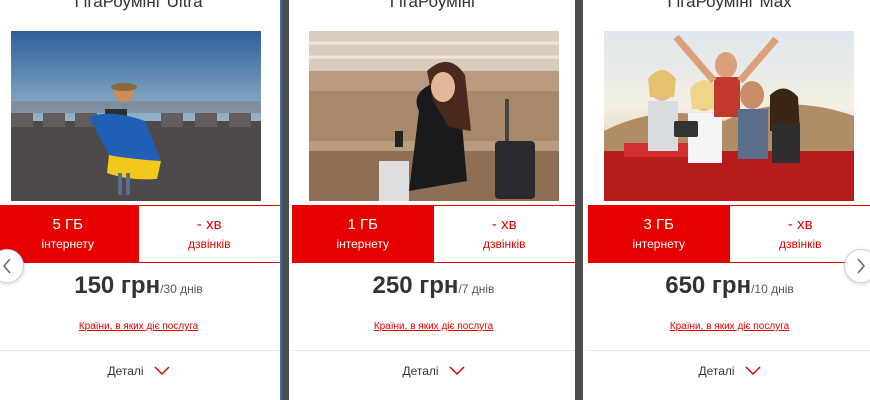  I want to click on price-period: /30 днів, so click(181, 289).